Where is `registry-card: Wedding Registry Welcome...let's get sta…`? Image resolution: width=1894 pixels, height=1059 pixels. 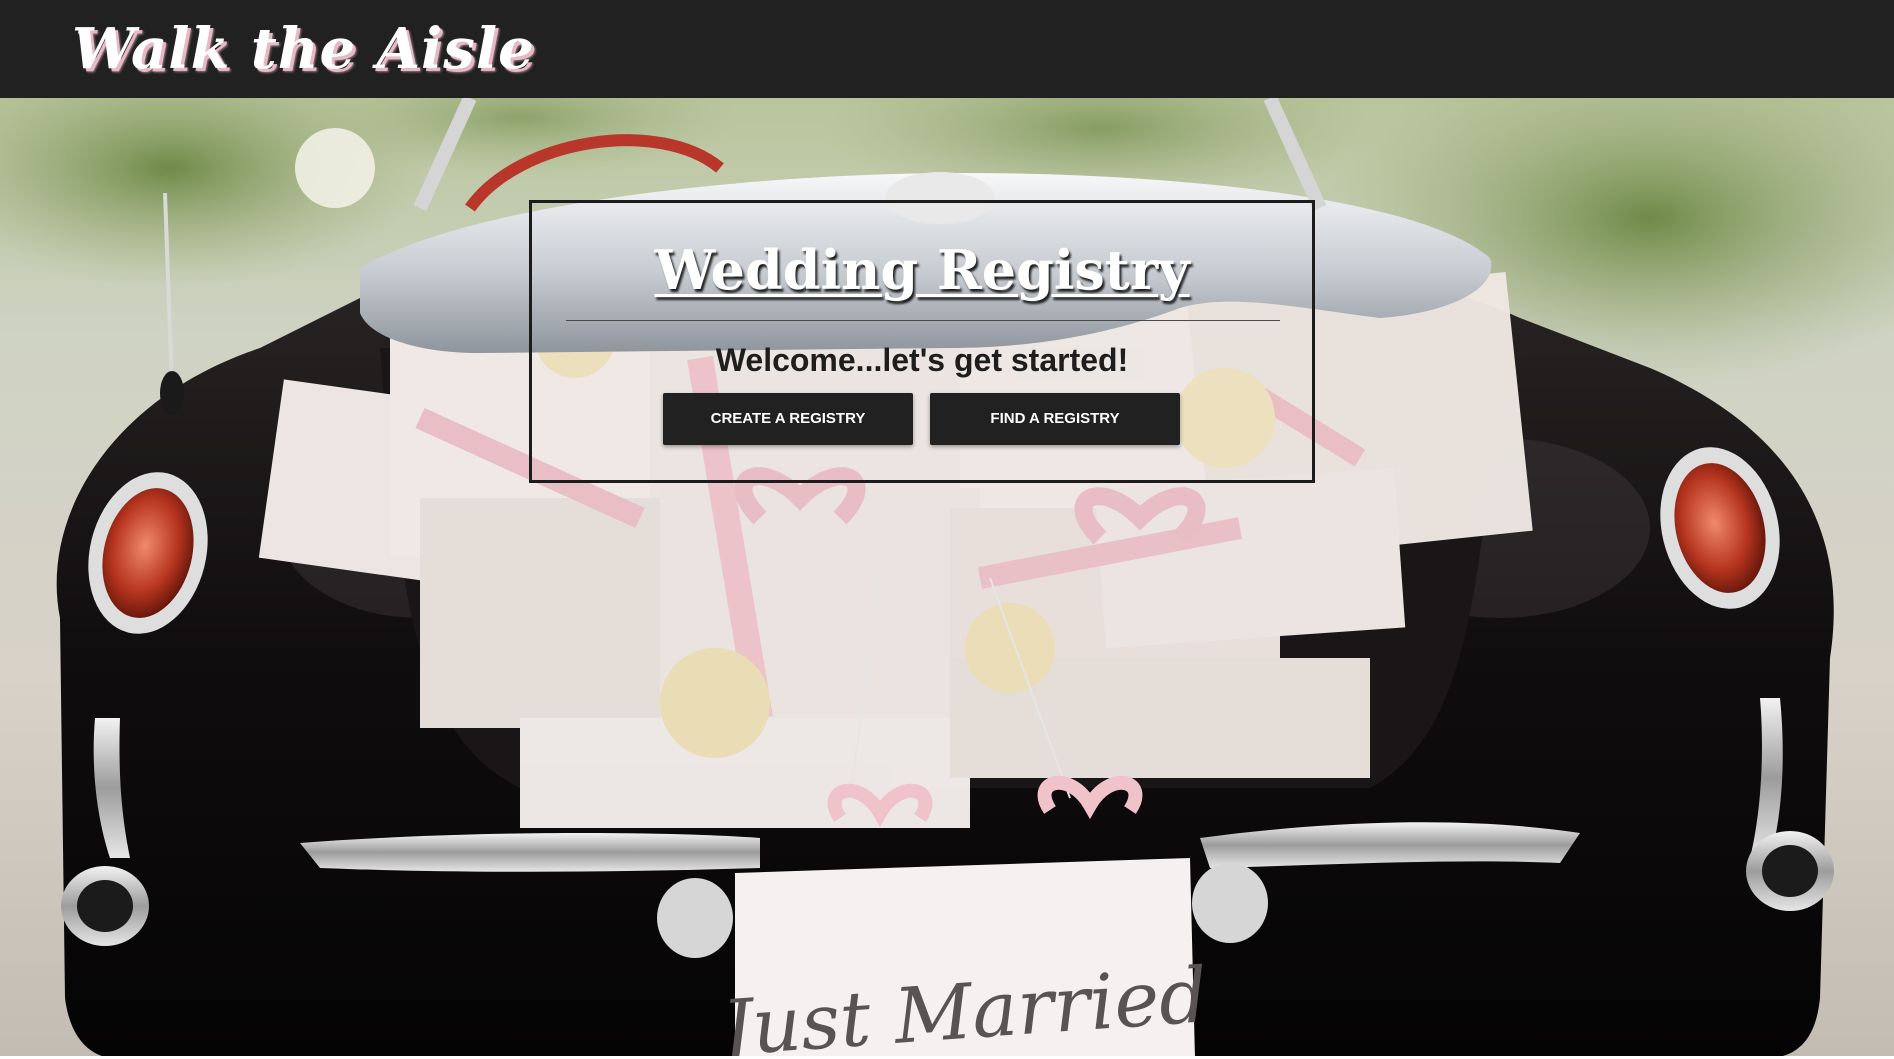
registry-card: Wedding Registry Welcome...let's get sta… is located at coordinates (922, 341).